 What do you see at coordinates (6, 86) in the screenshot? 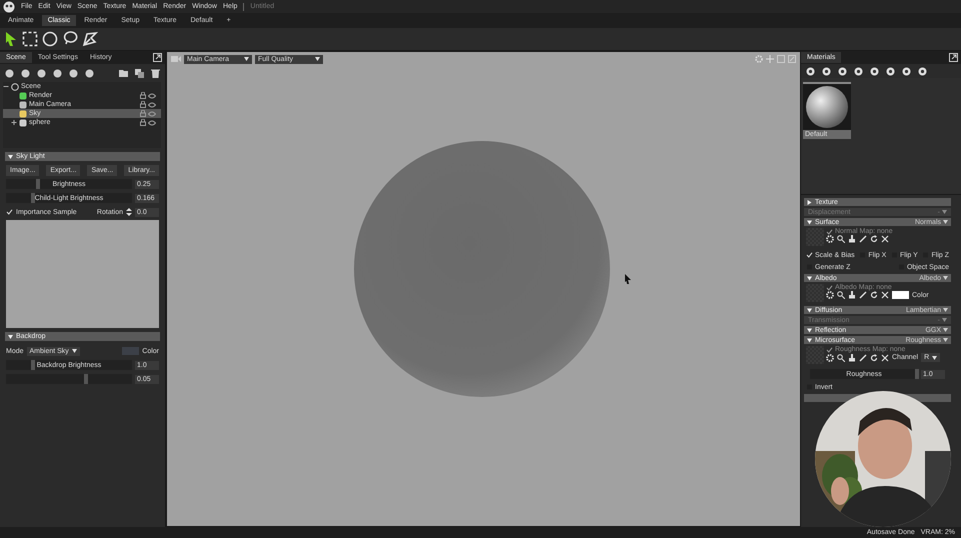
I see `collapse-icon` at bounding box center [6, 86].